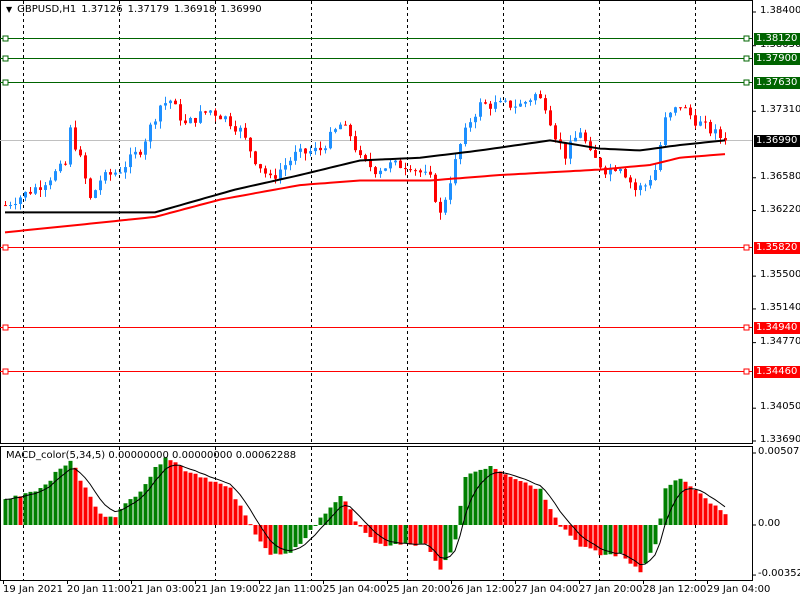 The height and width of the screenshot is (600, 800). I want to click on price-axis-label: 1.36220, so click(780, 209).